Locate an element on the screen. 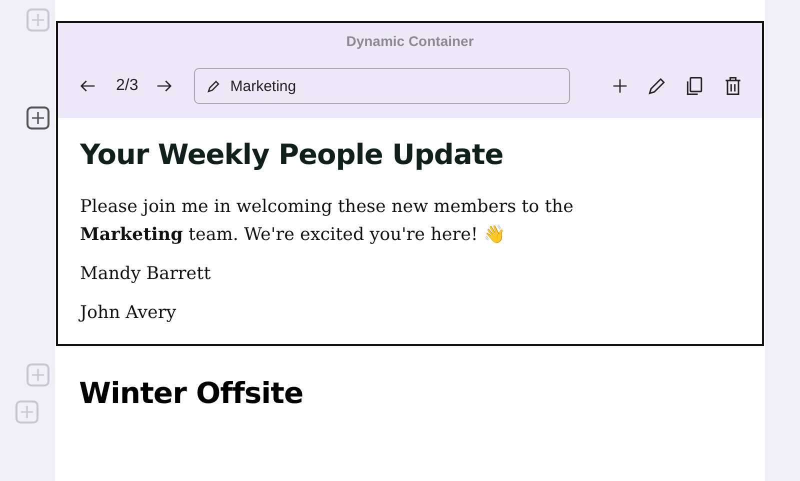 This screenshot has height=481, width=800. add-block-button is located at coordinates (38, 118).